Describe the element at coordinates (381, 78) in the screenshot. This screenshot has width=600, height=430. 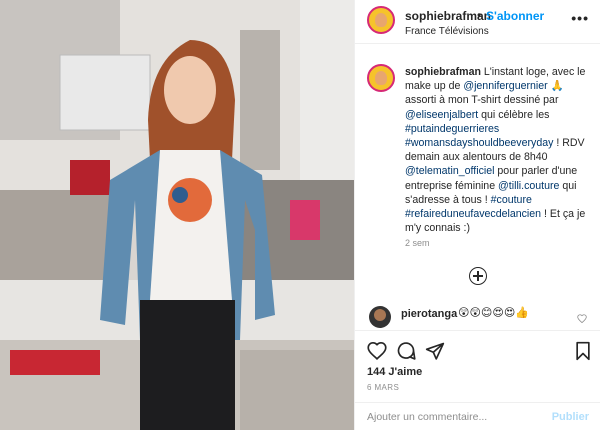
I see `caption-avatar` at that location.